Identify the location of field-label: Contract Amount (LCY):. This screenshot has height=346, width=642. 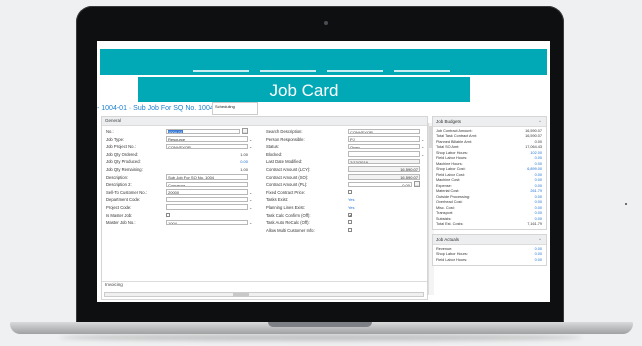
(288, 169).